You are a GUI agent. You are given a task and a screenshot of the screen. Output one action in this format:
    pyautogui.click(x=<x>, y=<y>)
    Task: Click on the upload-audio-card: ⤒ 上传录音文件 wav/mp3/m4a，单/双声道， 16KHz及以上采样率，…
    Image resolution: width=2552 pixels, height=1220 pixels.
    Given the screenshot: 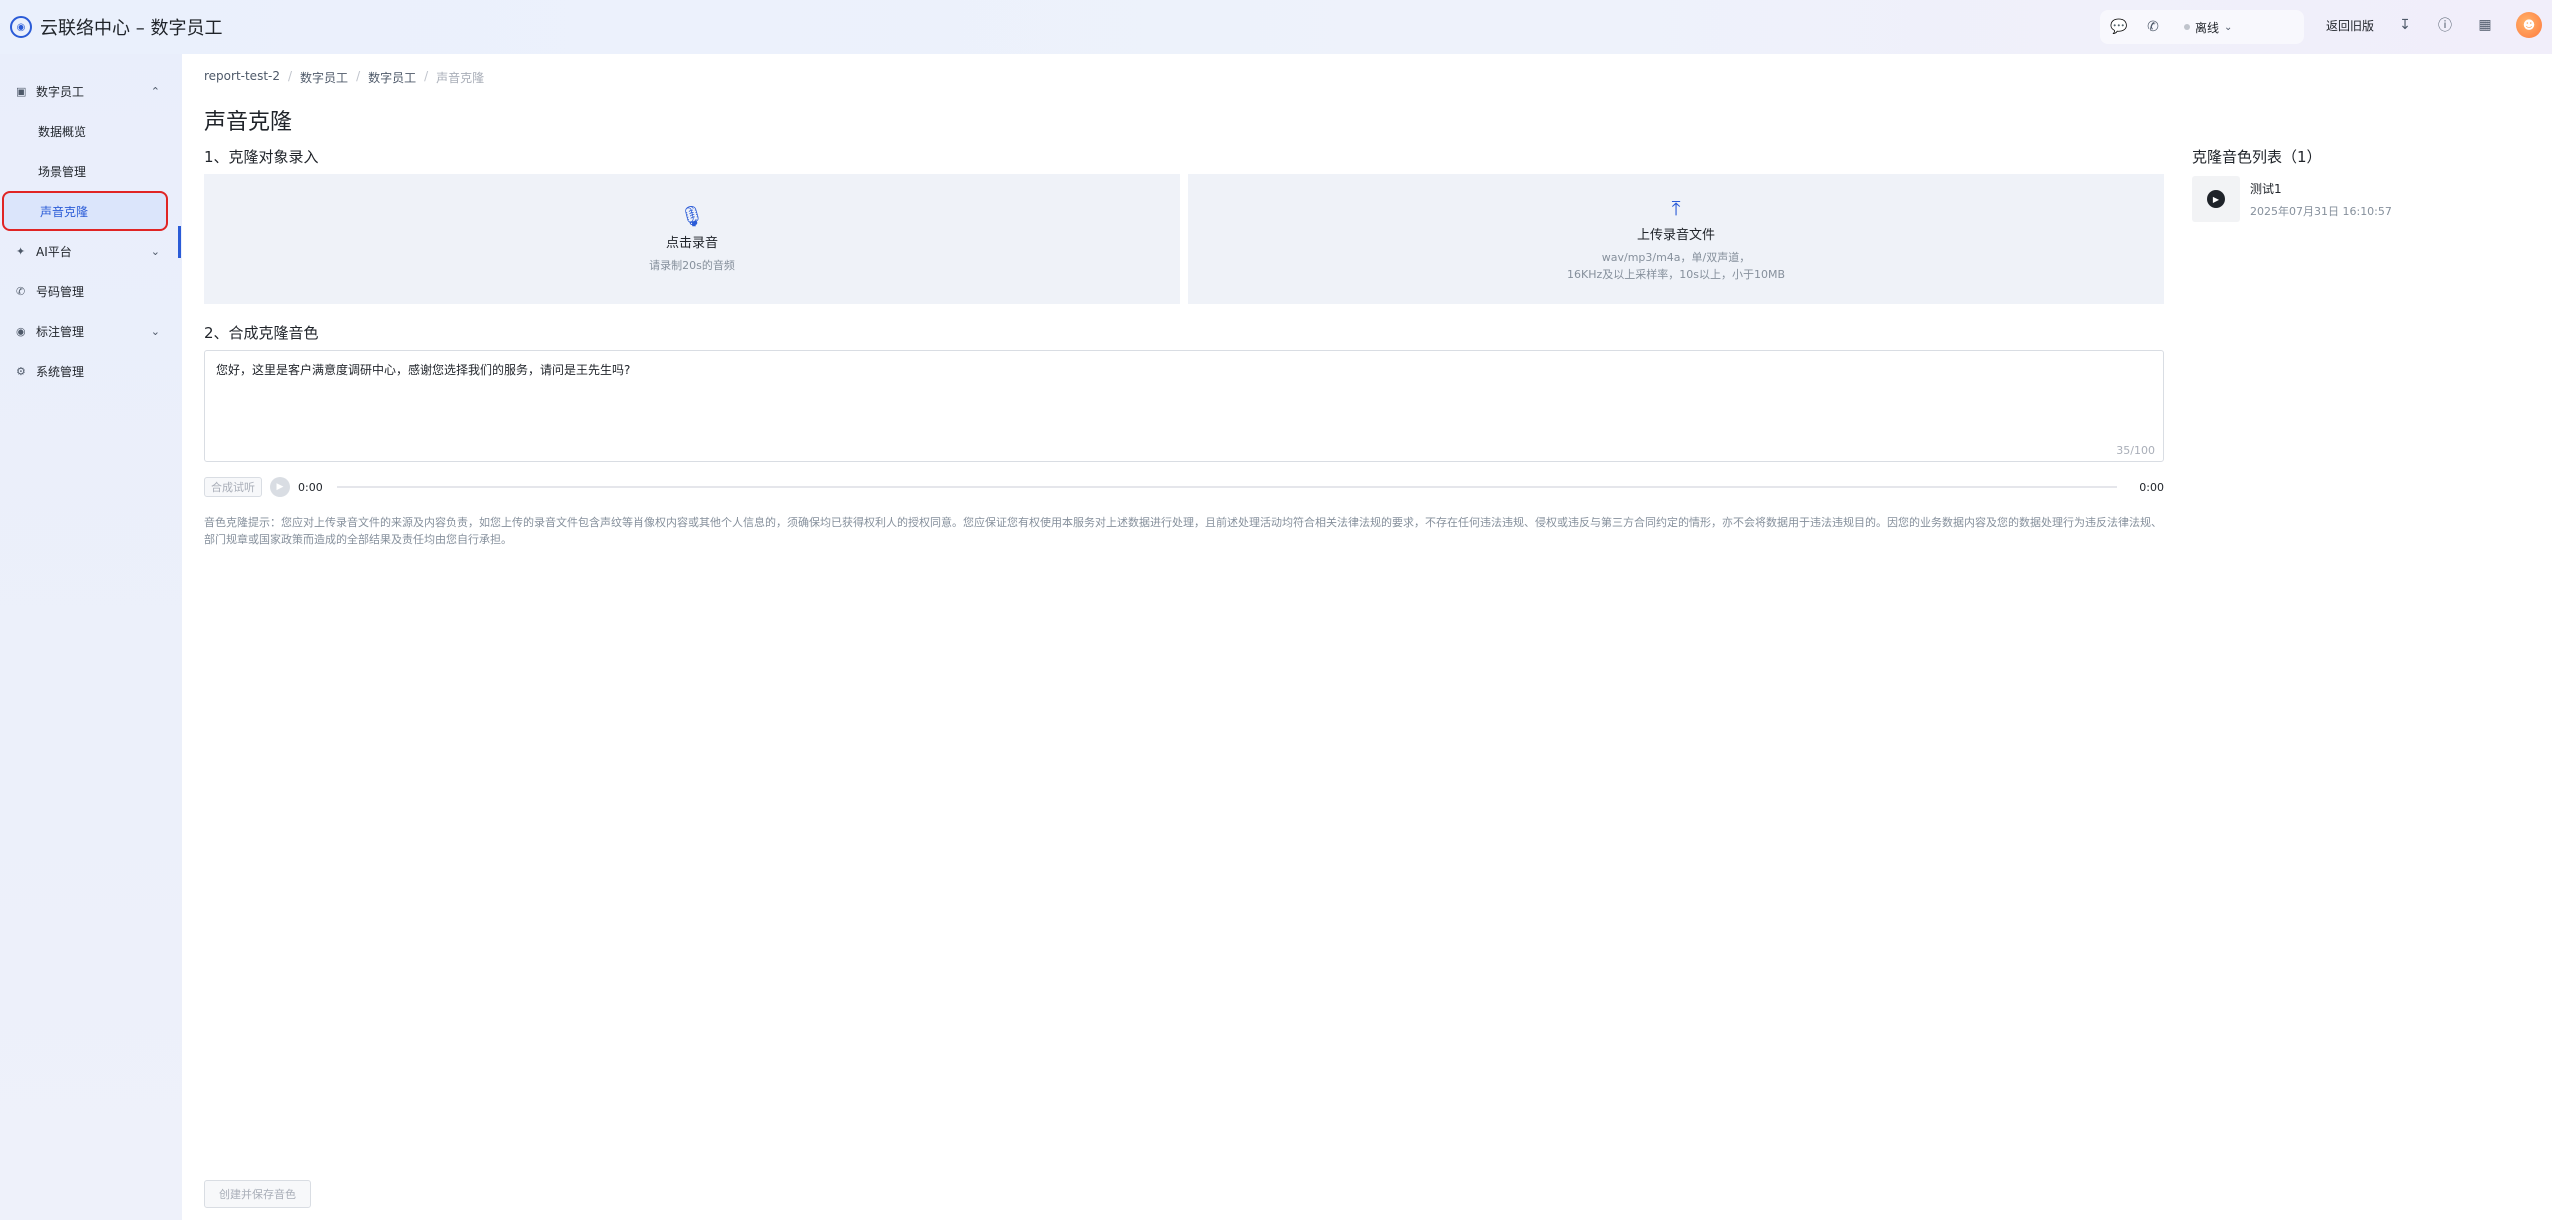 What is the action you would take?
    pyautogui.click(x=1676, y=239)
    